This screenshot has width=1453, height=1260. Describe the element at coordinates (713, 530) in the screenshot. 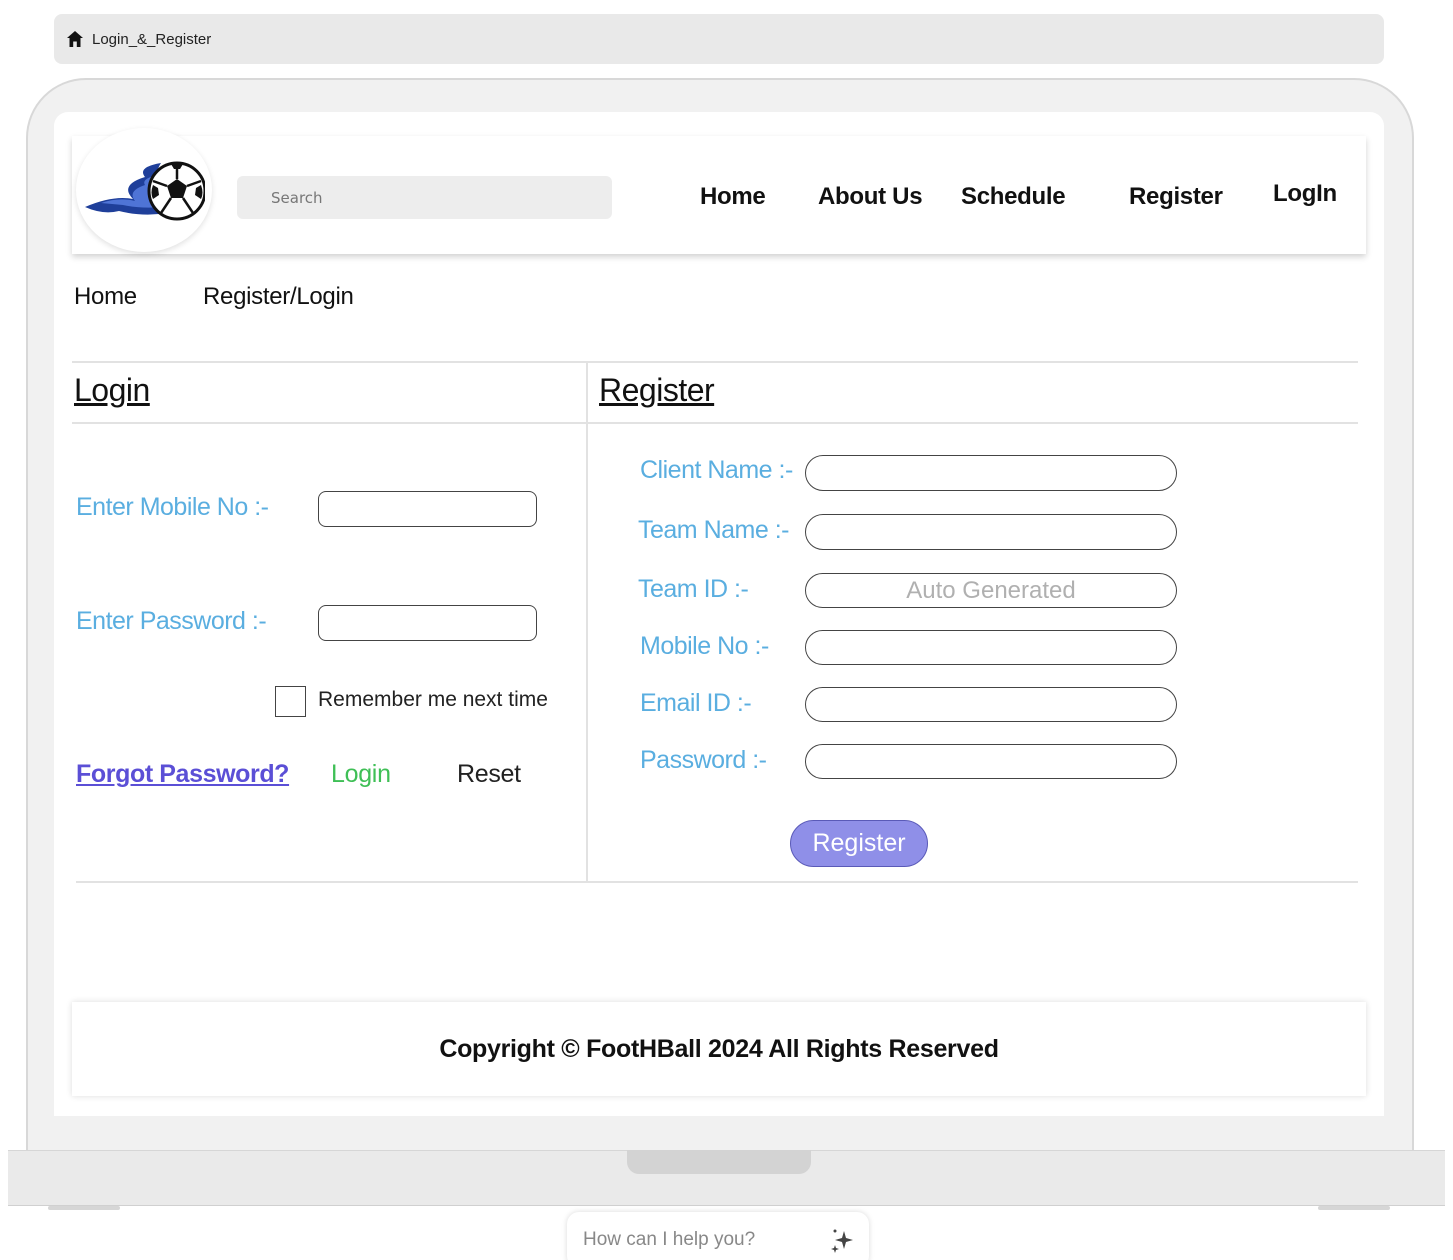

I see `team-name-label: Team Name :-` at that location.